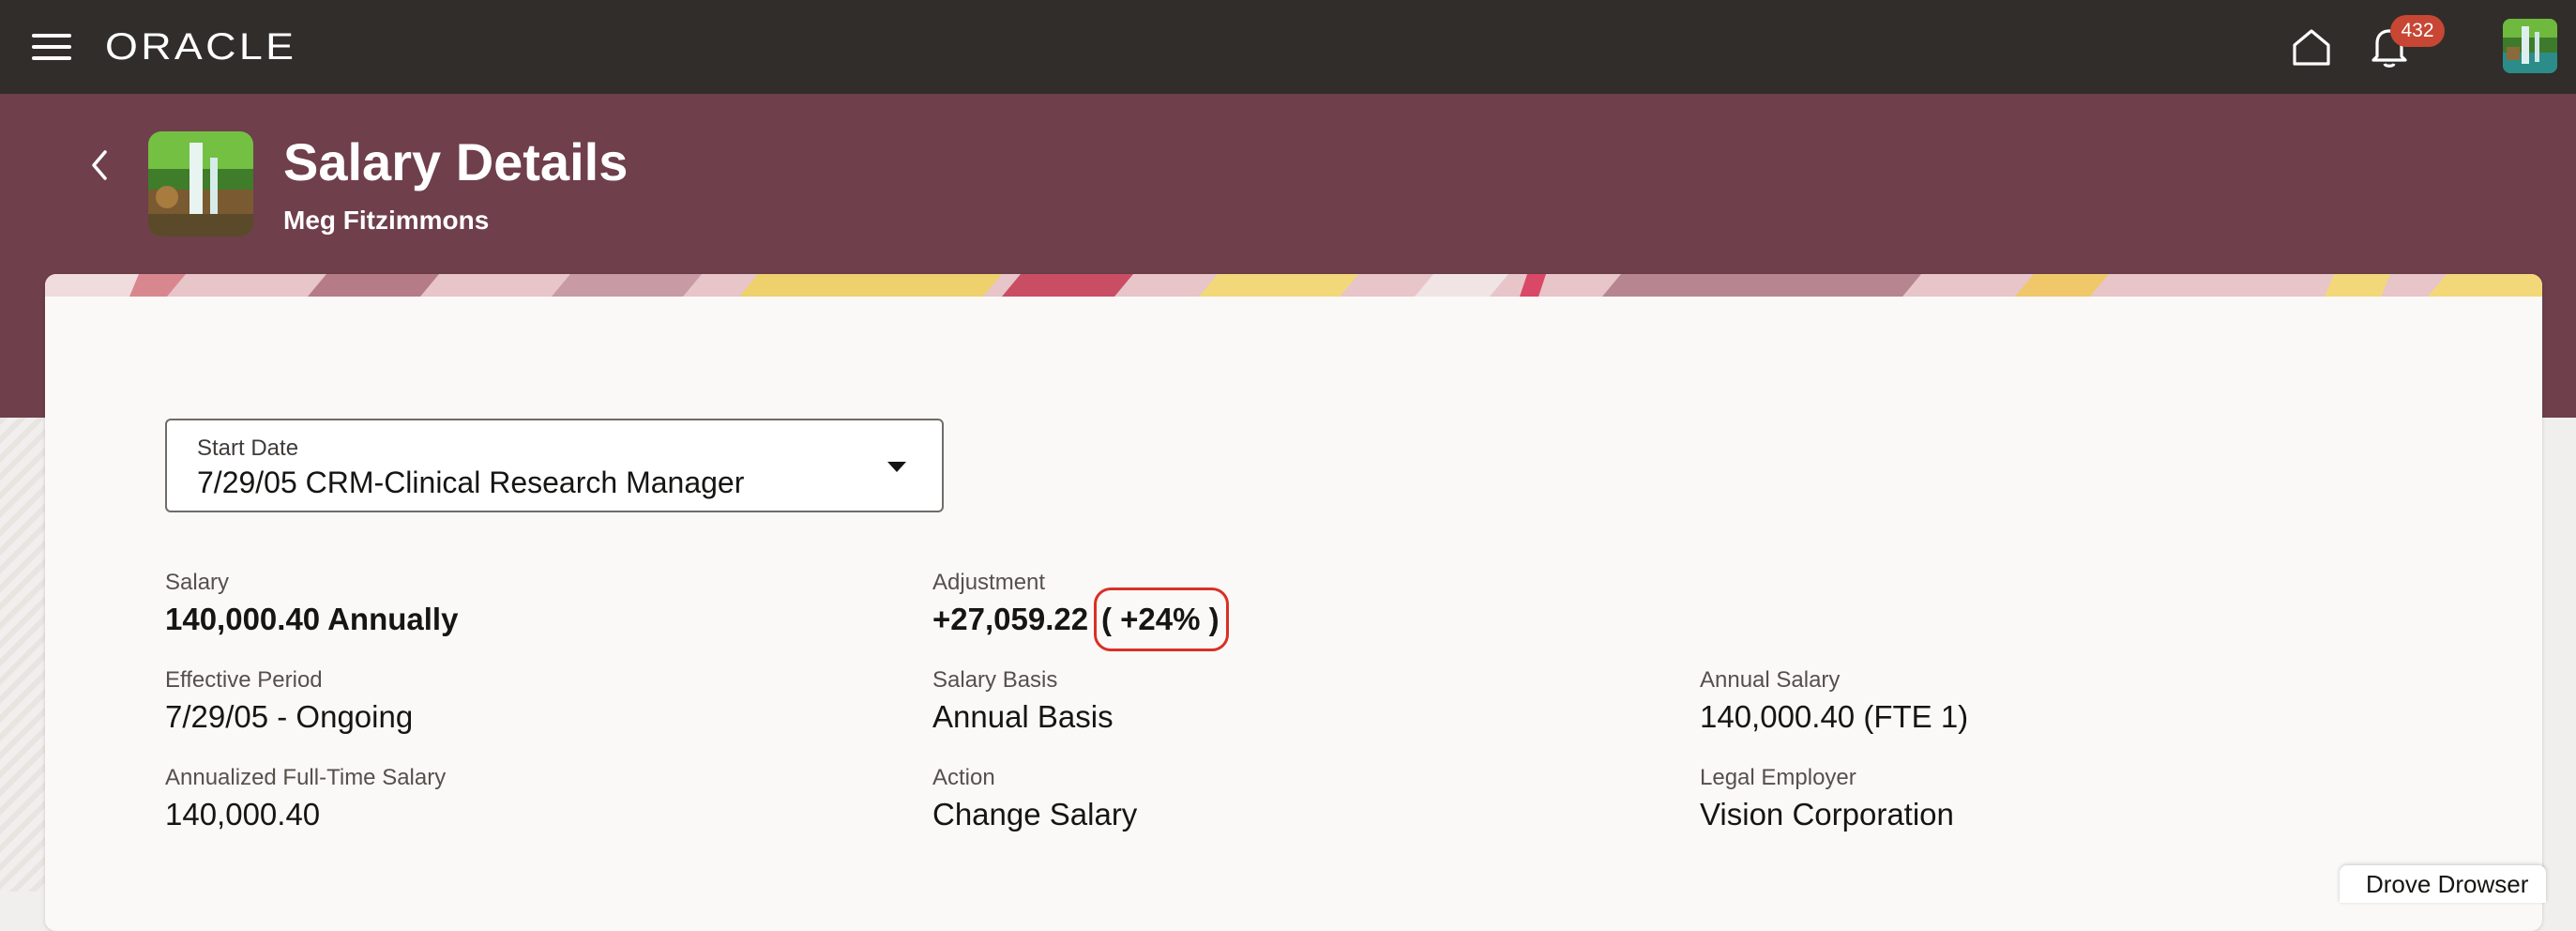  I want to click on oracle-logo: ORACLE, so click(200, 47).